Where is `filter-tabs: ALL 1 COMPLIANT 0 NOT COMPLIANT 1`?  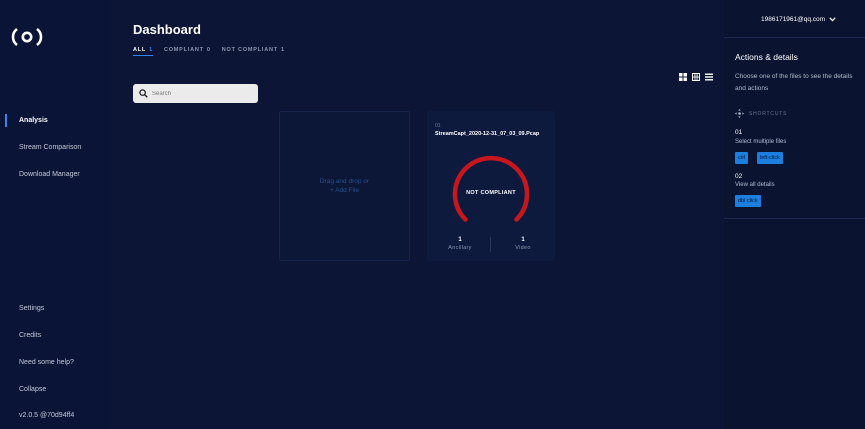 filter-tabs: ALL 1 COMPLIANT 0 NOT COMPLIANT 1 is located at coordinates (209, 51).